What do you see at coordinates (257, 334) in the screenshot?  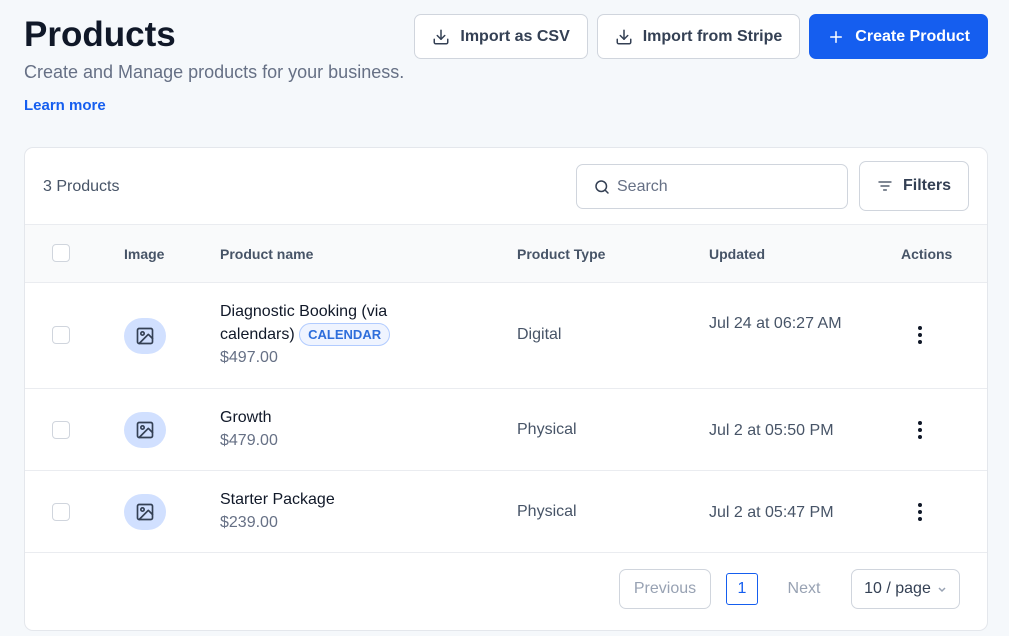 I see `product-name-cont: calendars)` at bounding box center [257, 334].